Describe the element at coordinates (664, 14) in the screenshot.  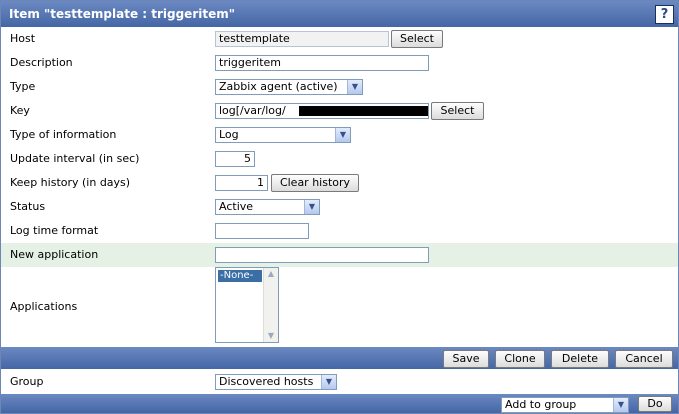
I see `help-icon: ?` at that location.